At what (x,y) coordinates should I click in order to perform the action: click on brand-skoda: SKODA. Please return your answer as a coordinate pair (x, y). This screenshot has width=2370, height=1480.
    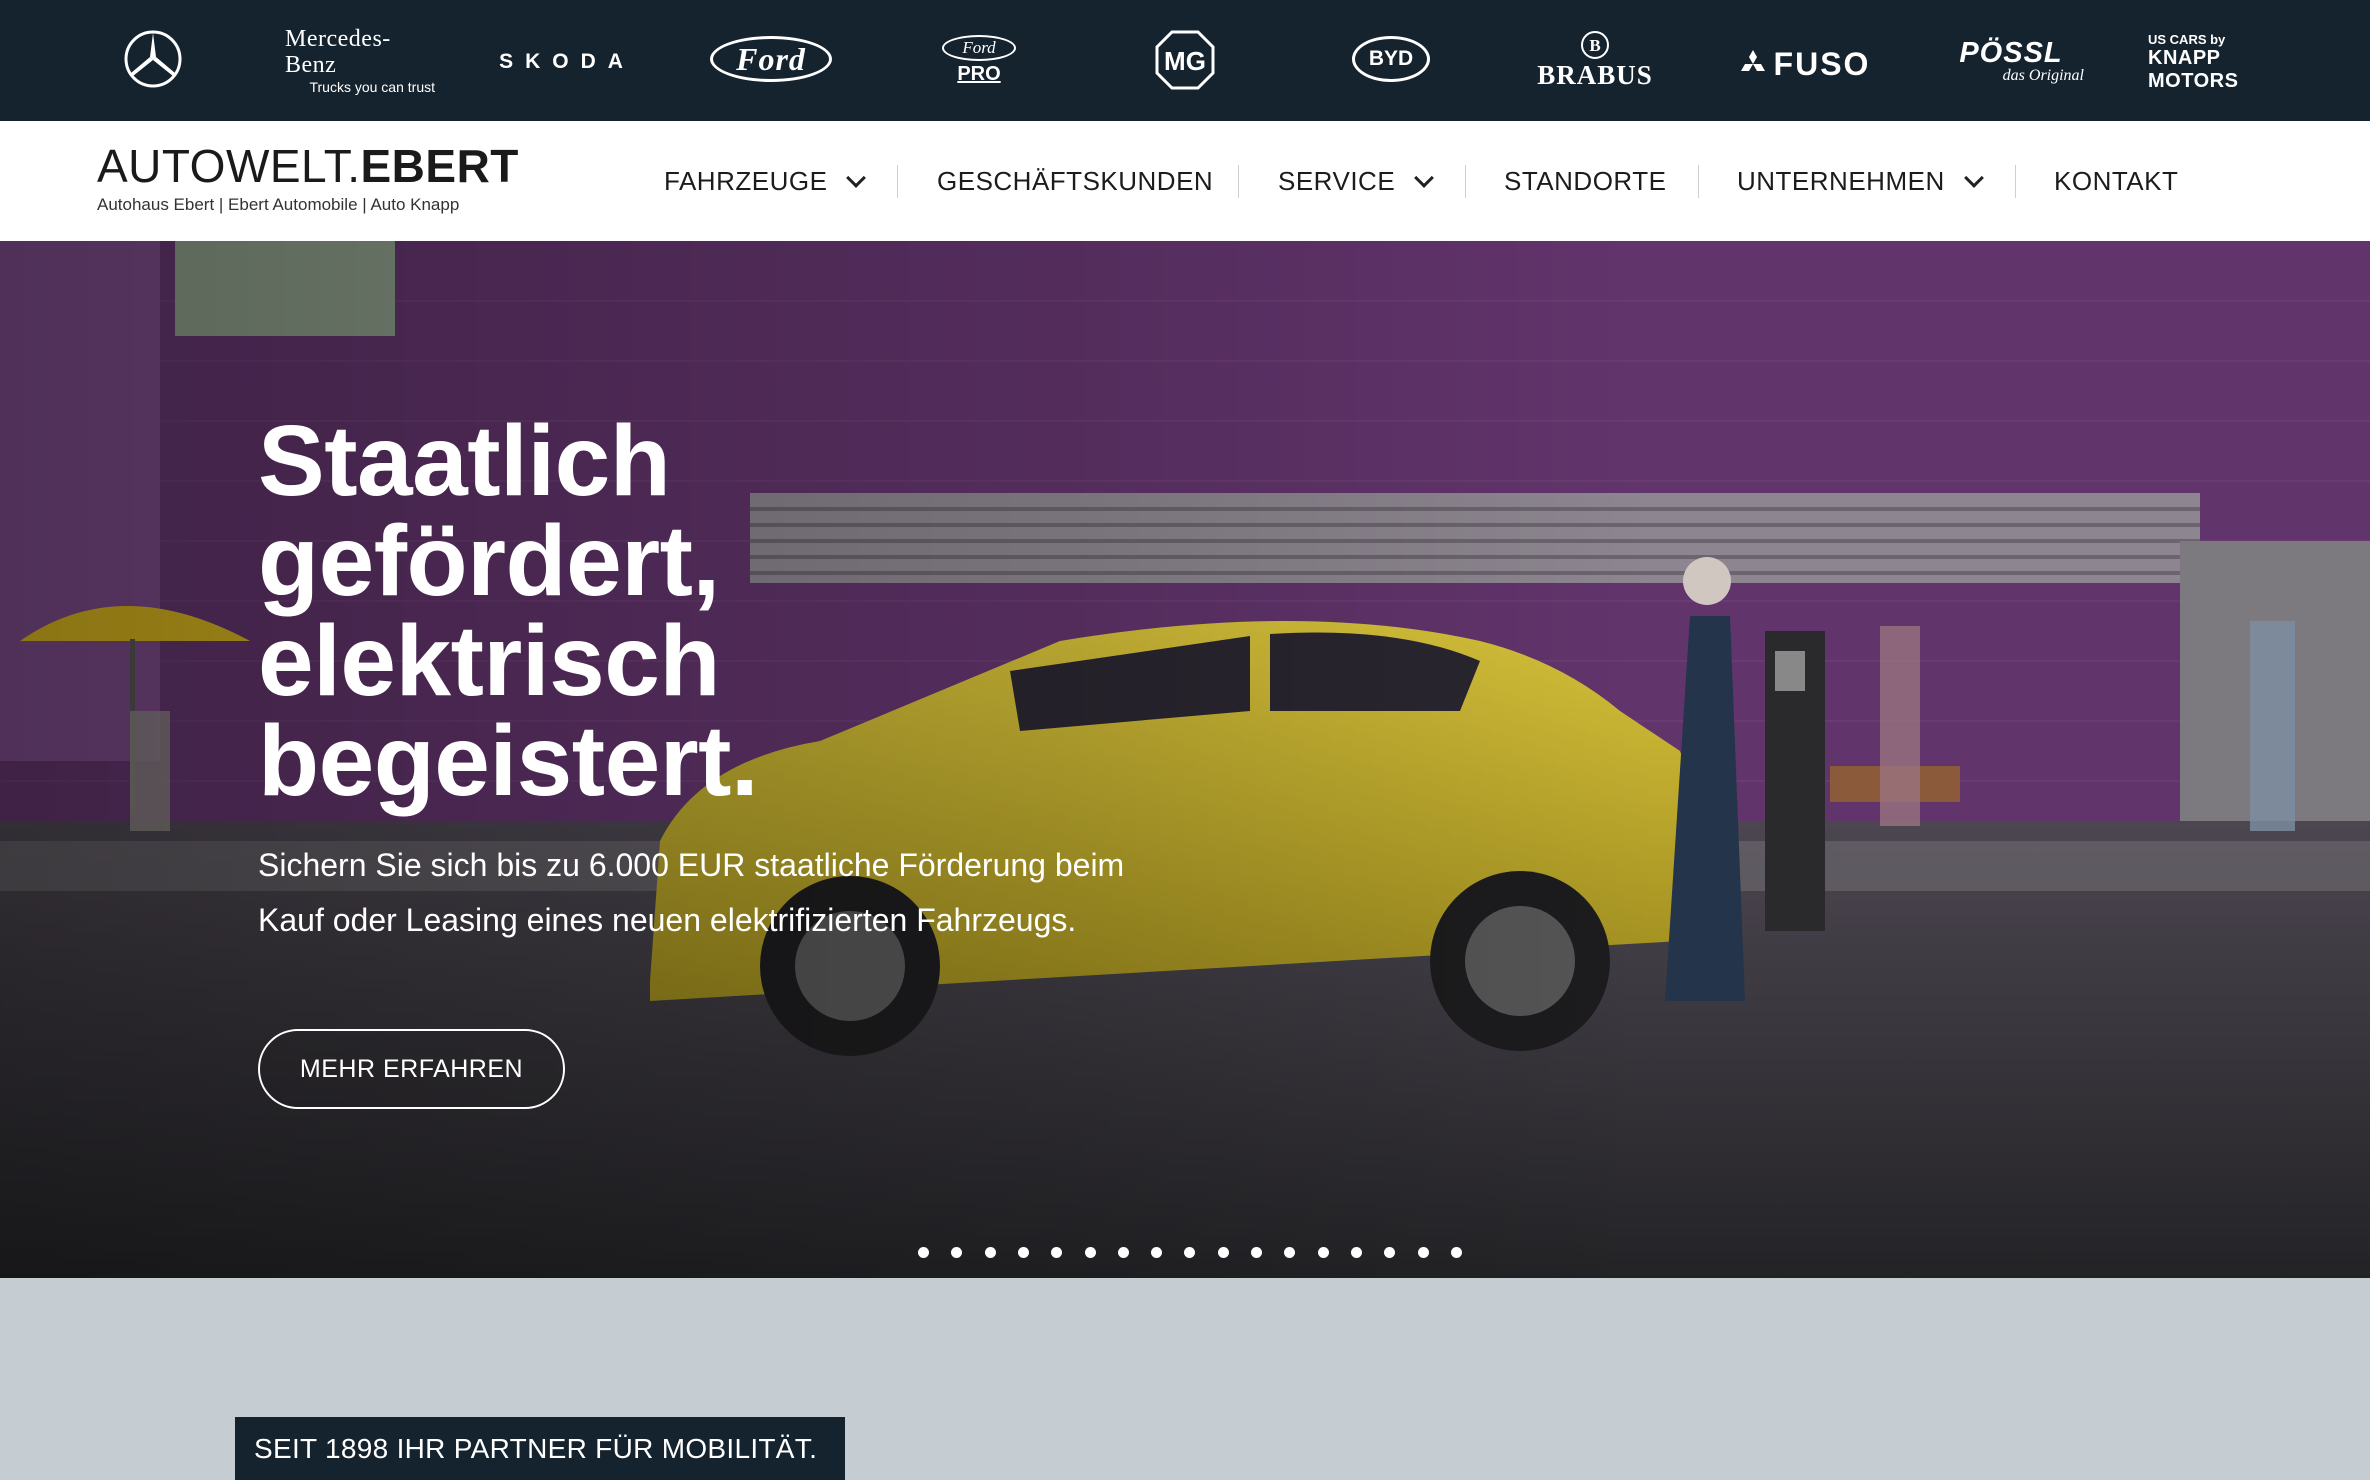
    Looking at the image, I should click on (567, 62).